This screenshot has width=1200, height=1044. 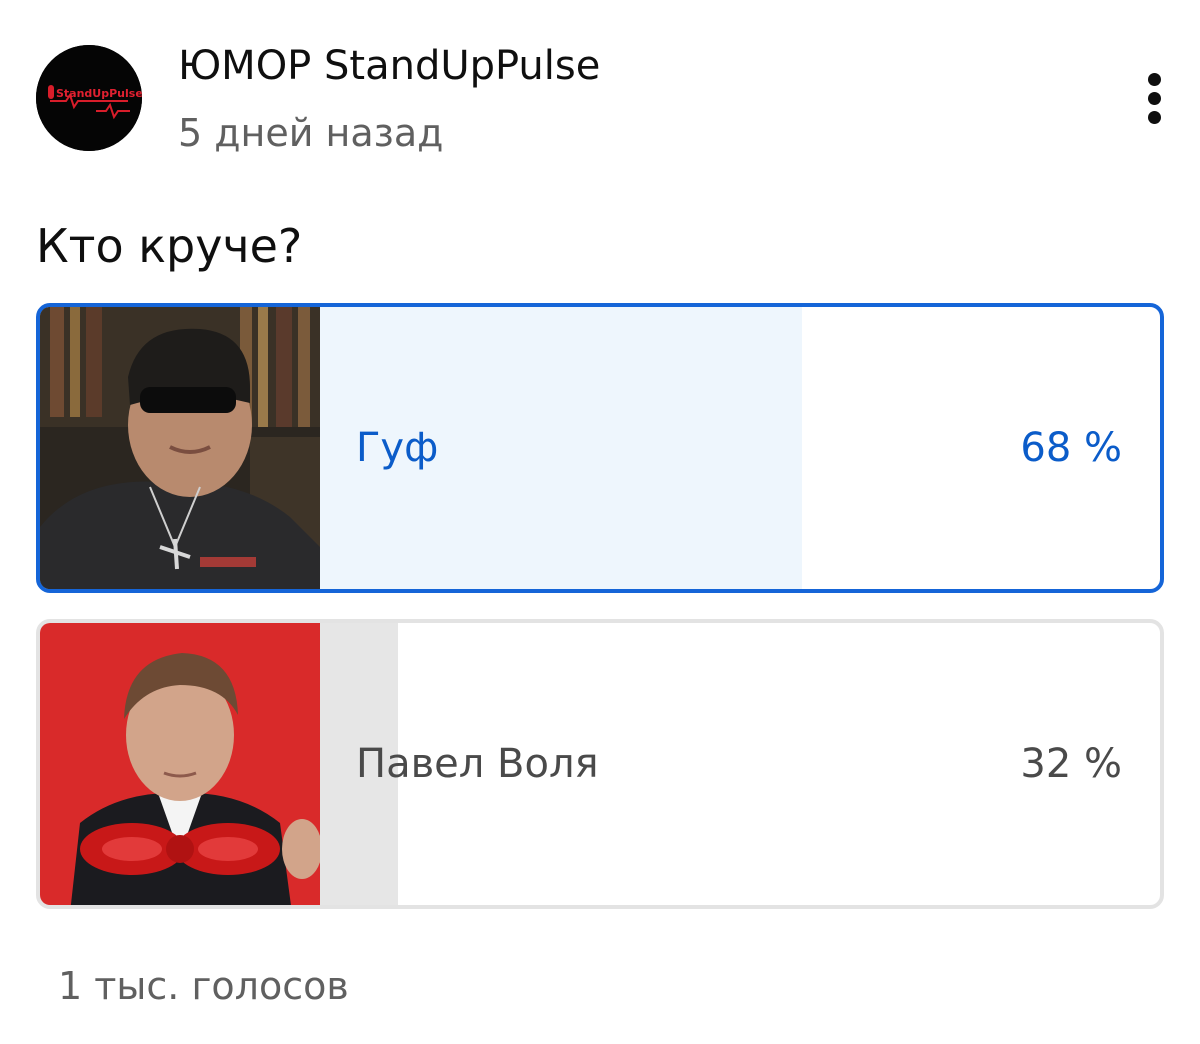 I want to click on vote-count: 1 тыс. голосов, so click(x=203, y=986).